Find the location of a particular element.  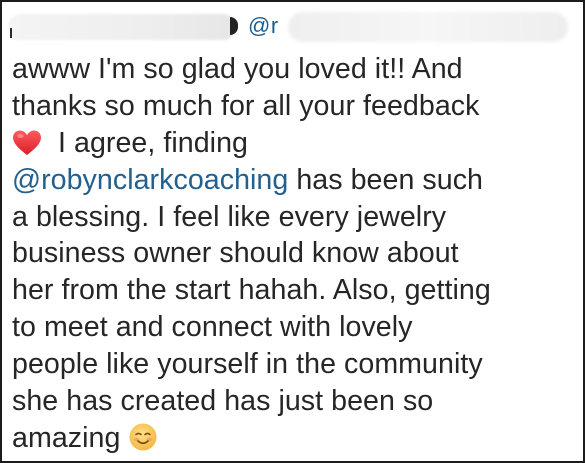

message-line-text: amazing is located at coordinates (66, 437).